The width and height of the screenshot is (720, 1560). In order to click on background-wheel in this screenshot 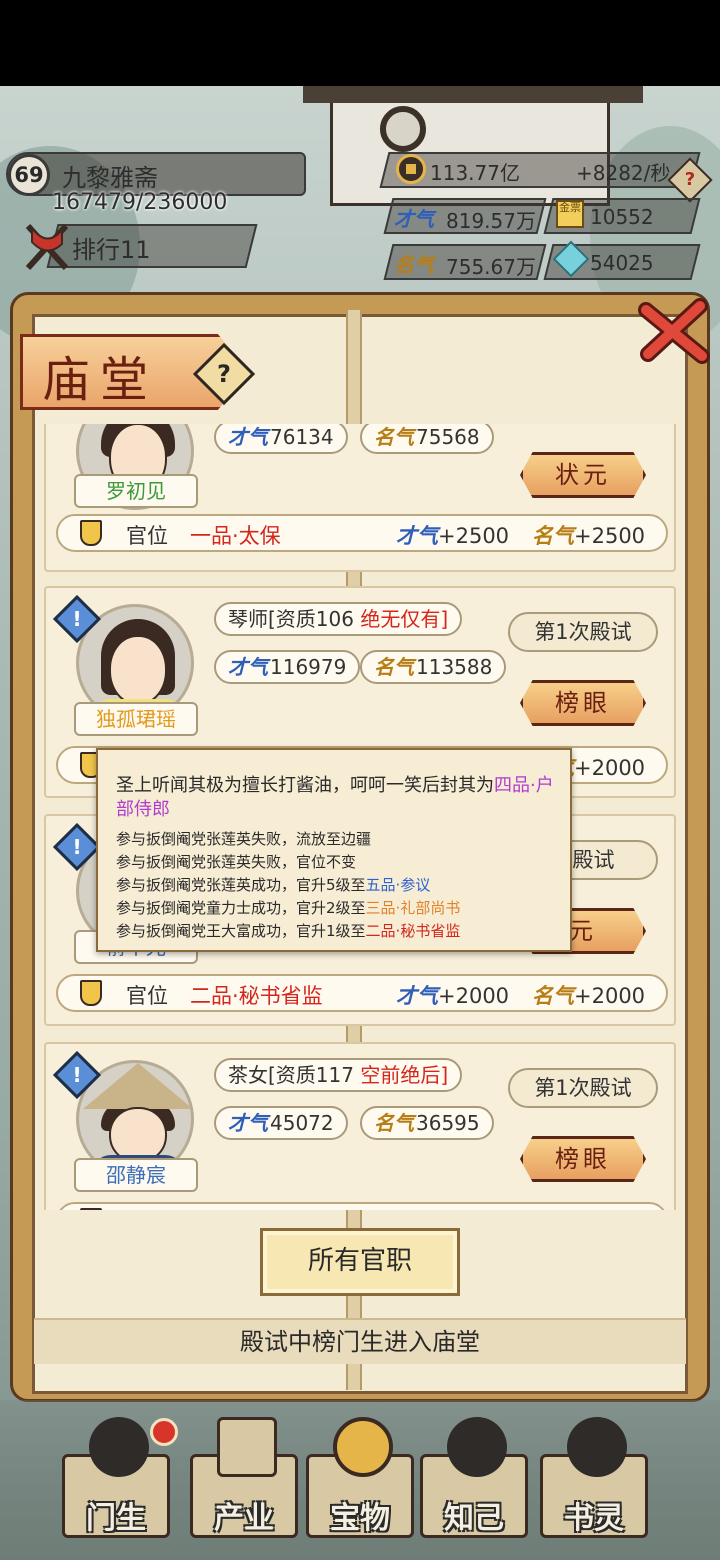, I will do `click(403, 129)`.